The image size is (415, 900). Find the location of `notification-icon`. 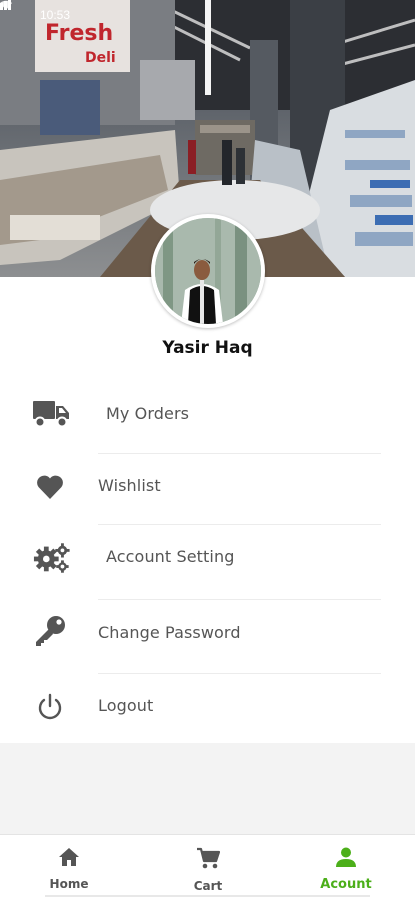

notification-icon is located at coordinates (17, 10).